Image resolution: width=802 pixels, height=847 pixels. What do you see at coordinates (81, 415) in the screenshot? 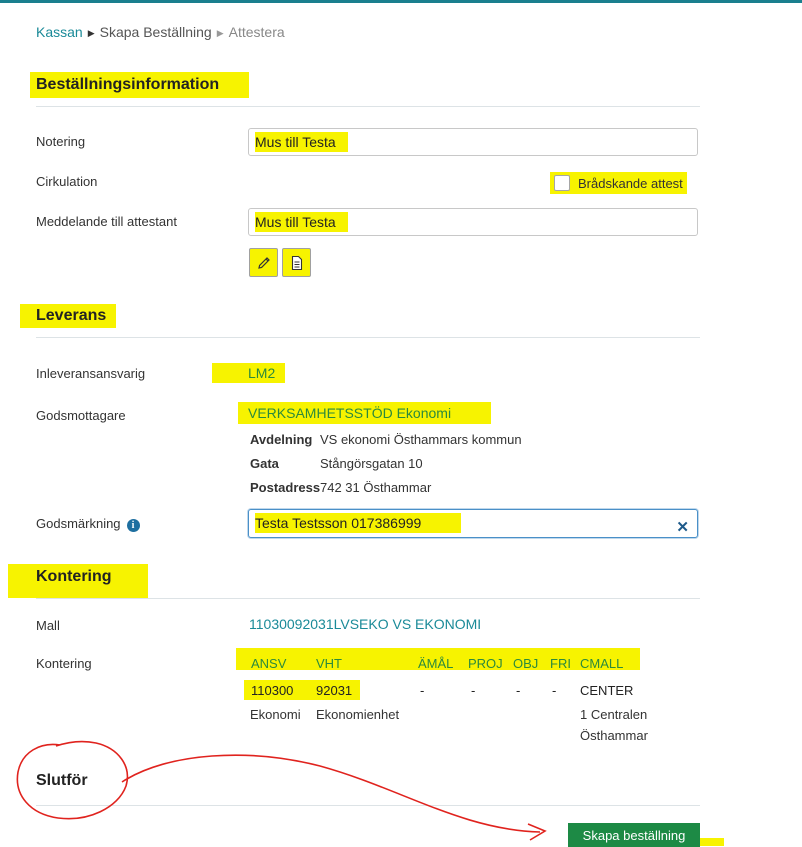
I see `godsmottagare-label: Godsmottagare` at bounding box center [81, 415].